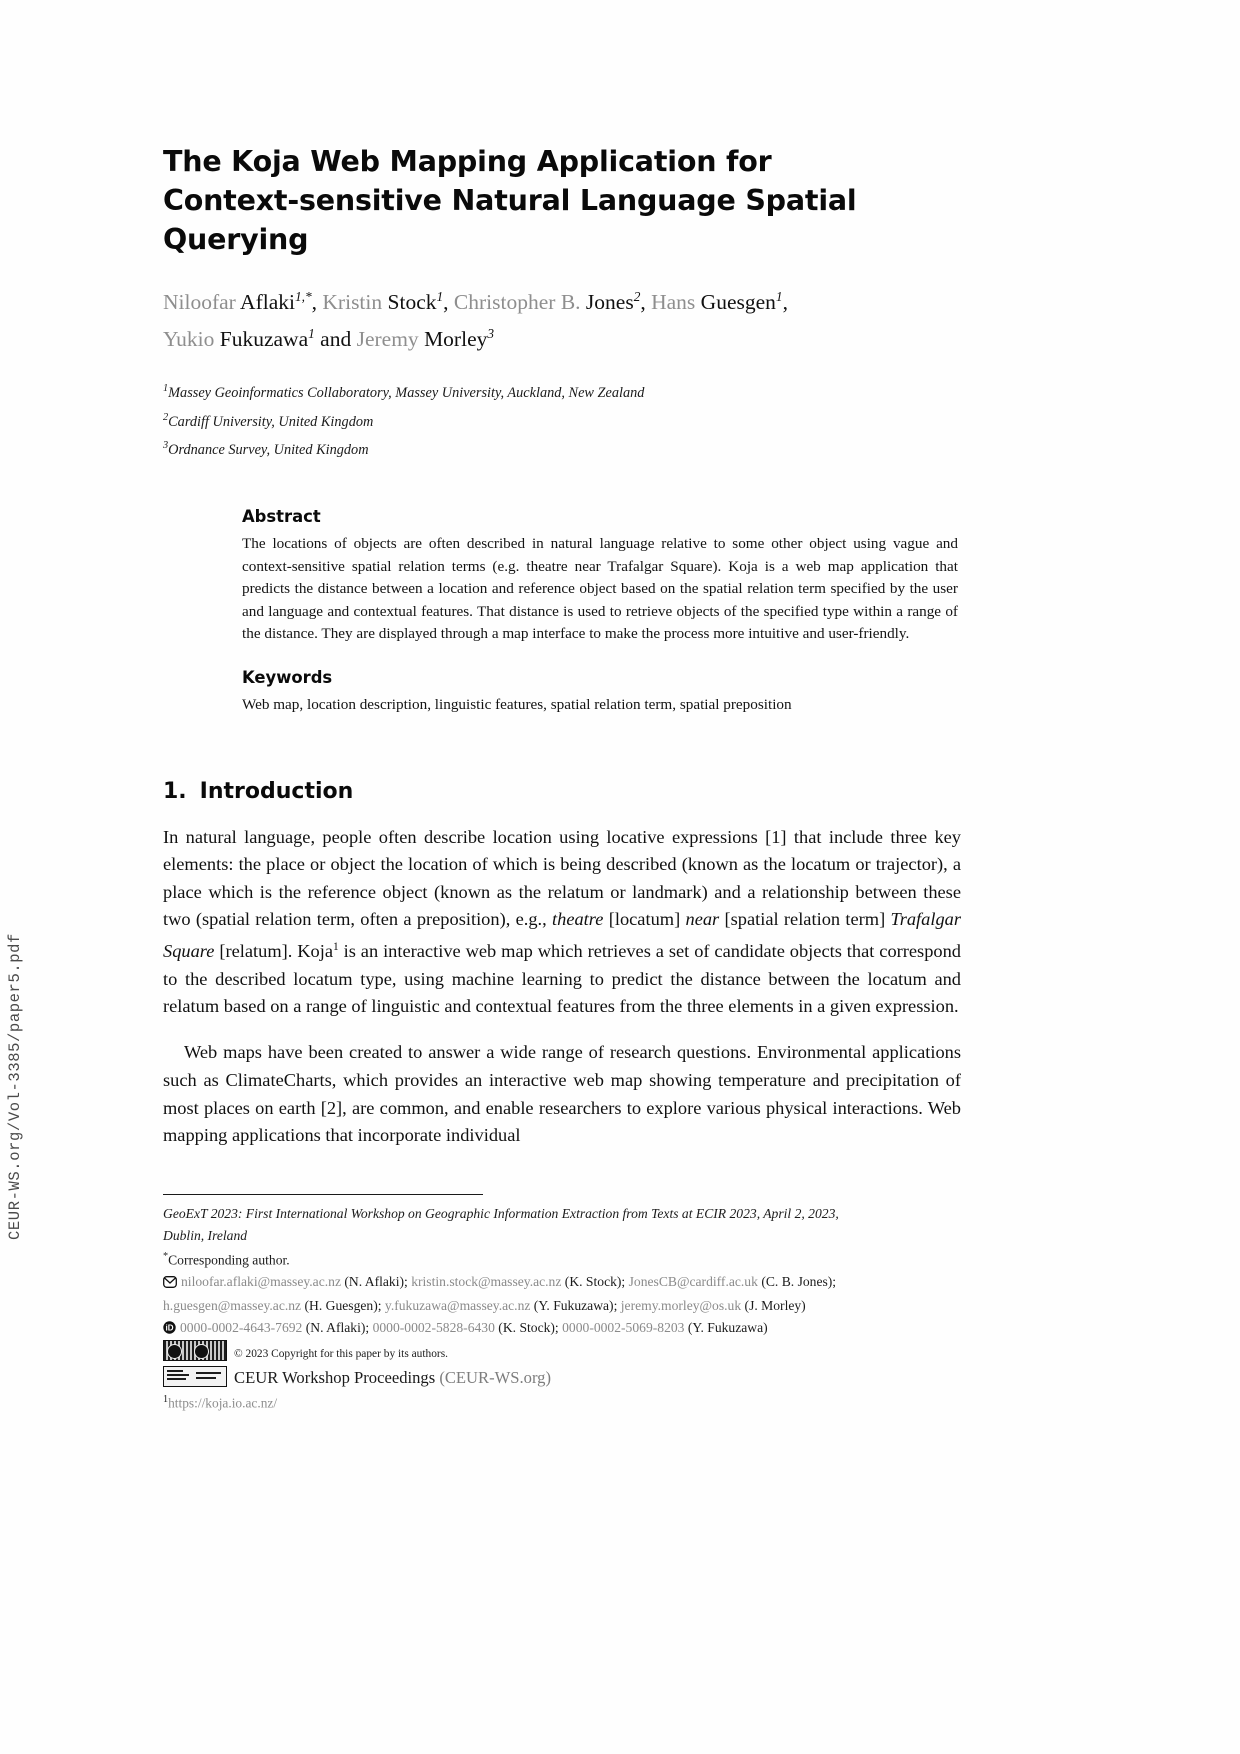 This screenshot has height=1754, width=1240. What do you see at coordinates (267, 302) in the screenshot?
I see `author-last-name: Aflaki` at bounding box center [267, 302].